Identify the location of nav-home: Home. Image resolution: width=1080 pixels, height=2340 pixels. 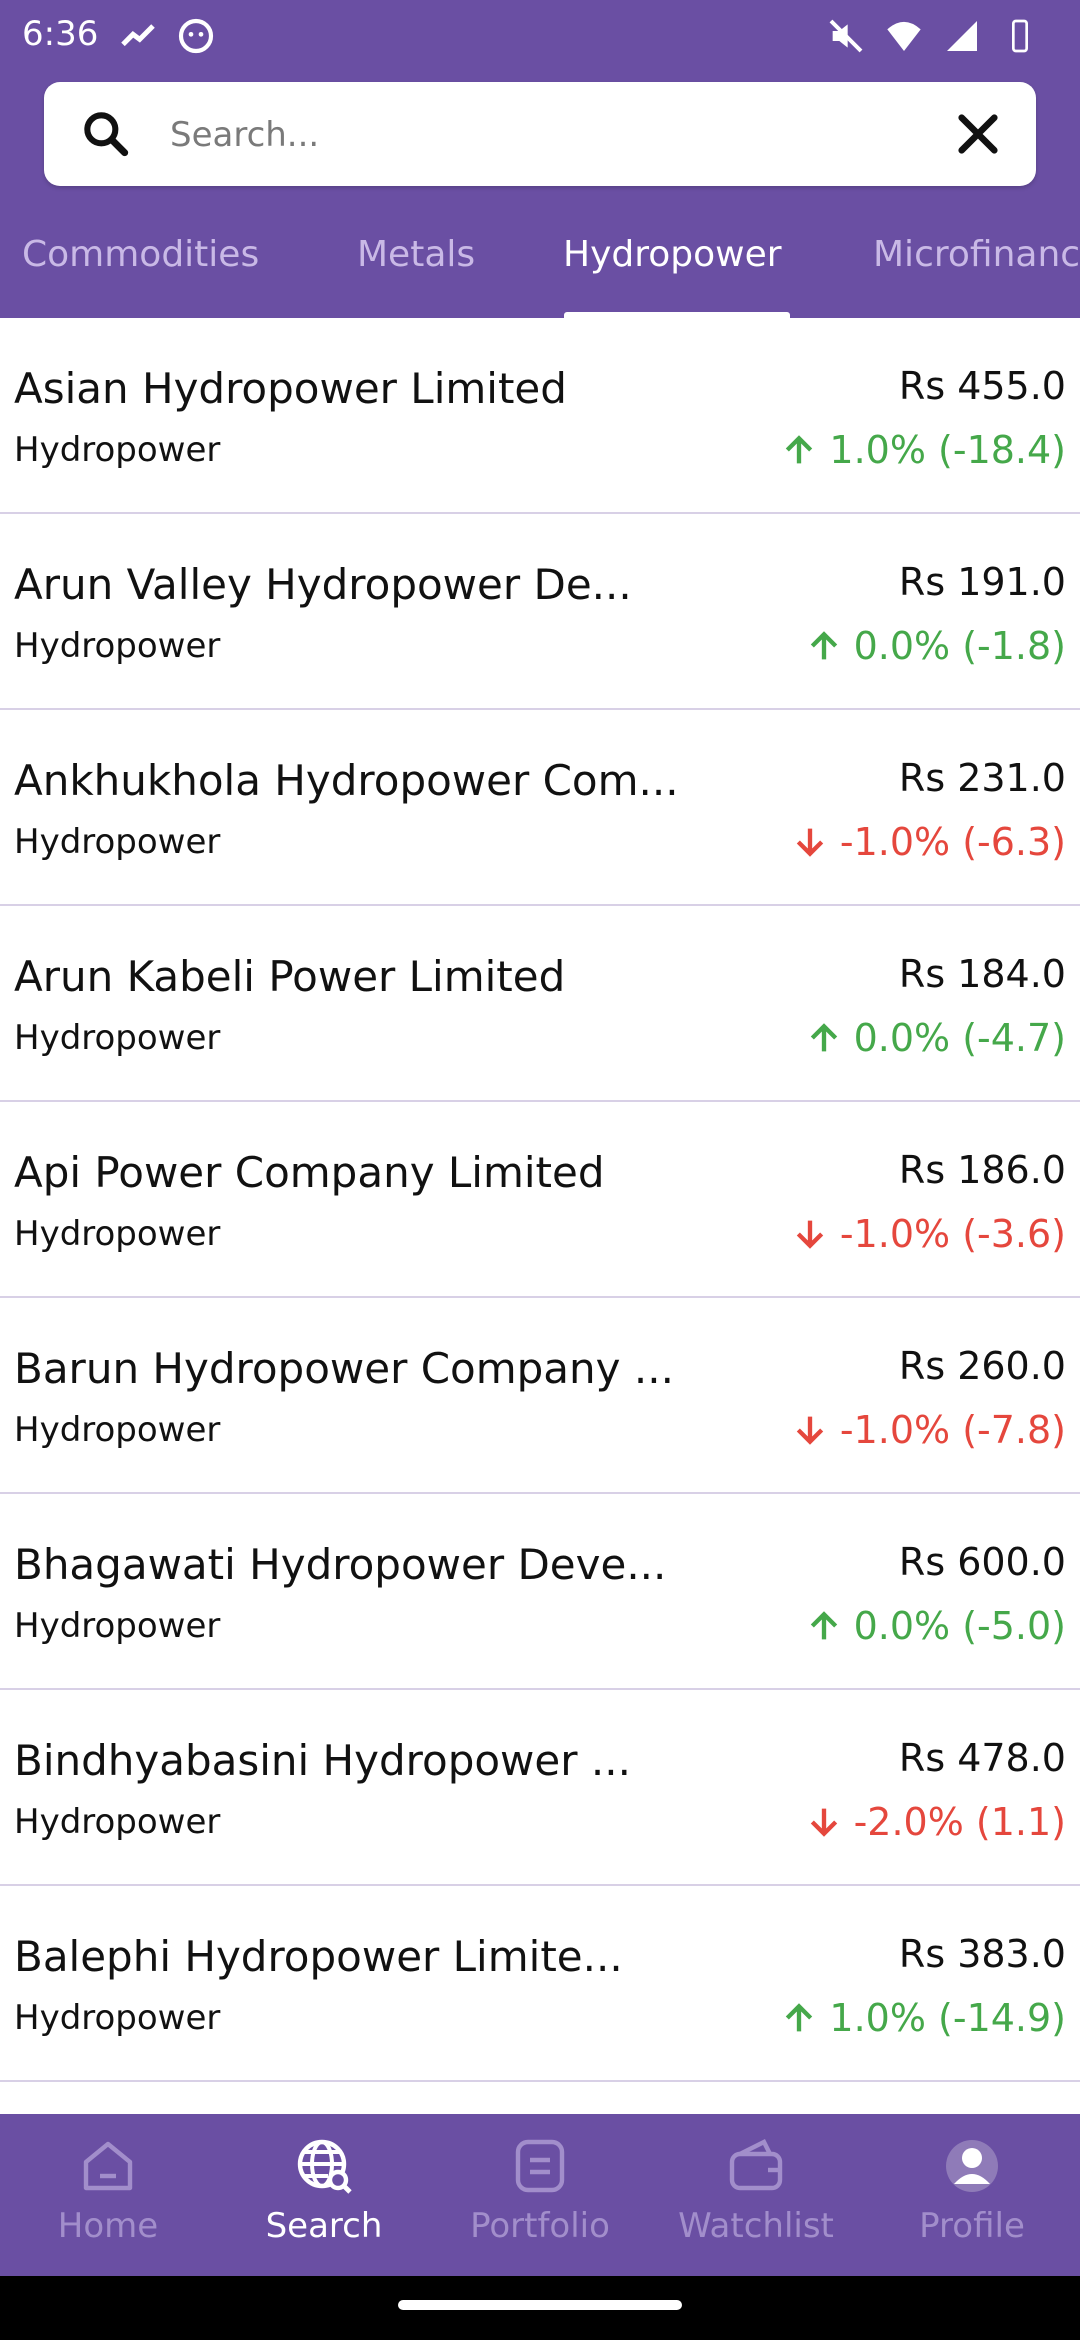
(108, 2199).